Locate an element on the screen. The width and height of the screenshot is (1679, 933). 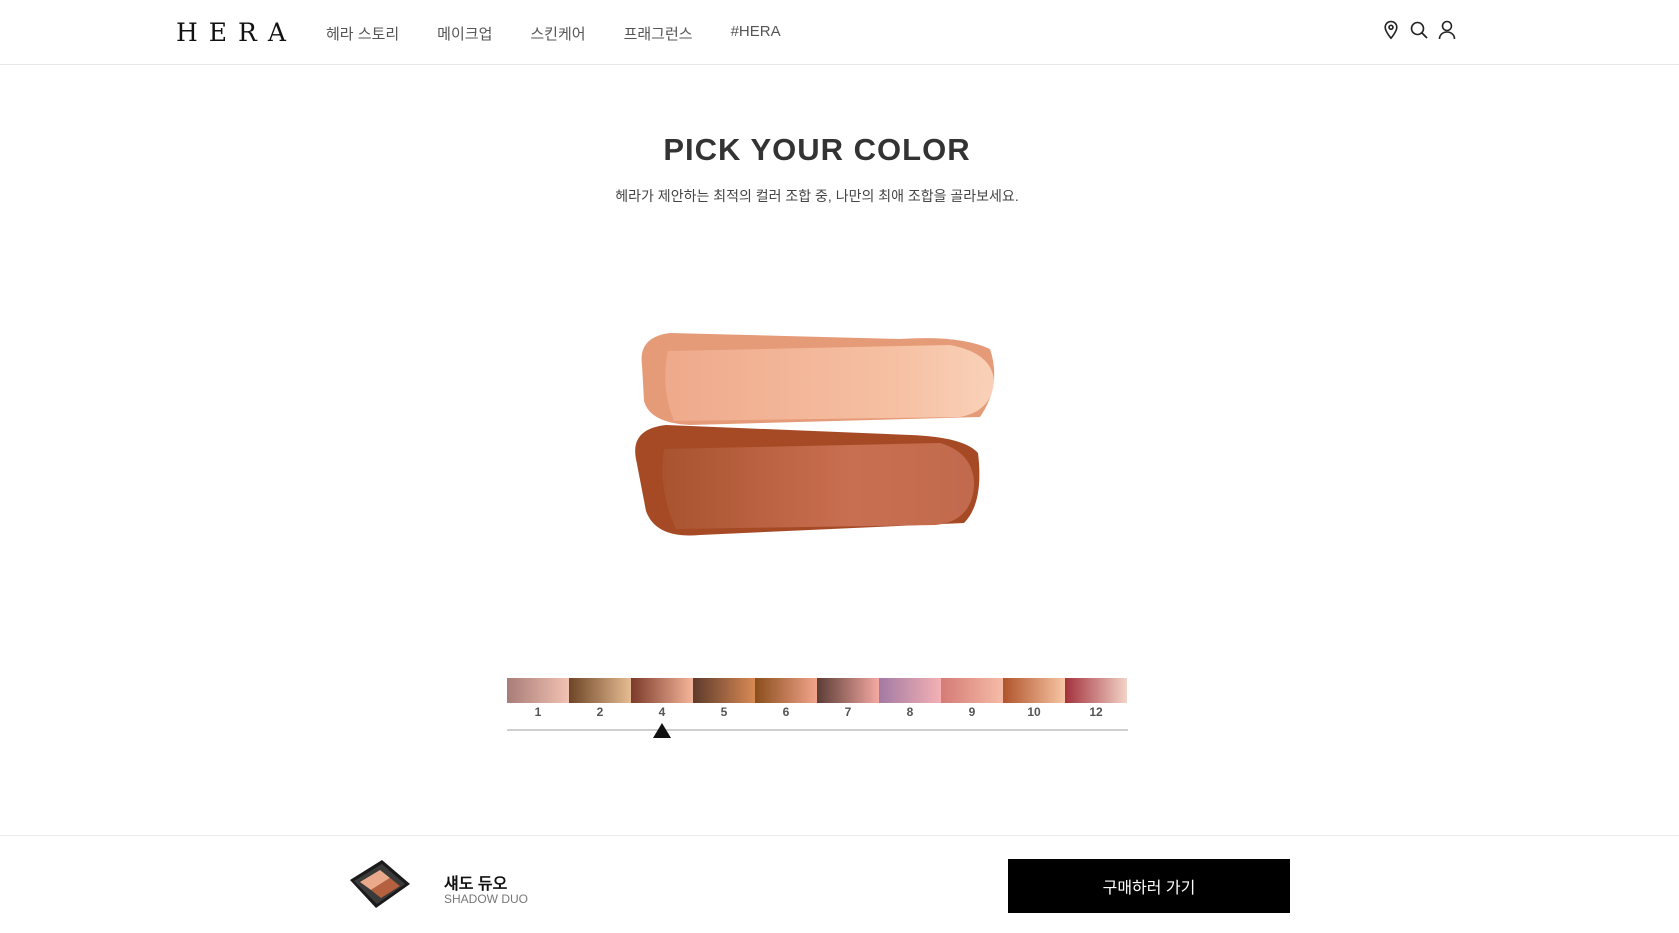
color-chip-number: 5 is located at coordinates (724, 712).